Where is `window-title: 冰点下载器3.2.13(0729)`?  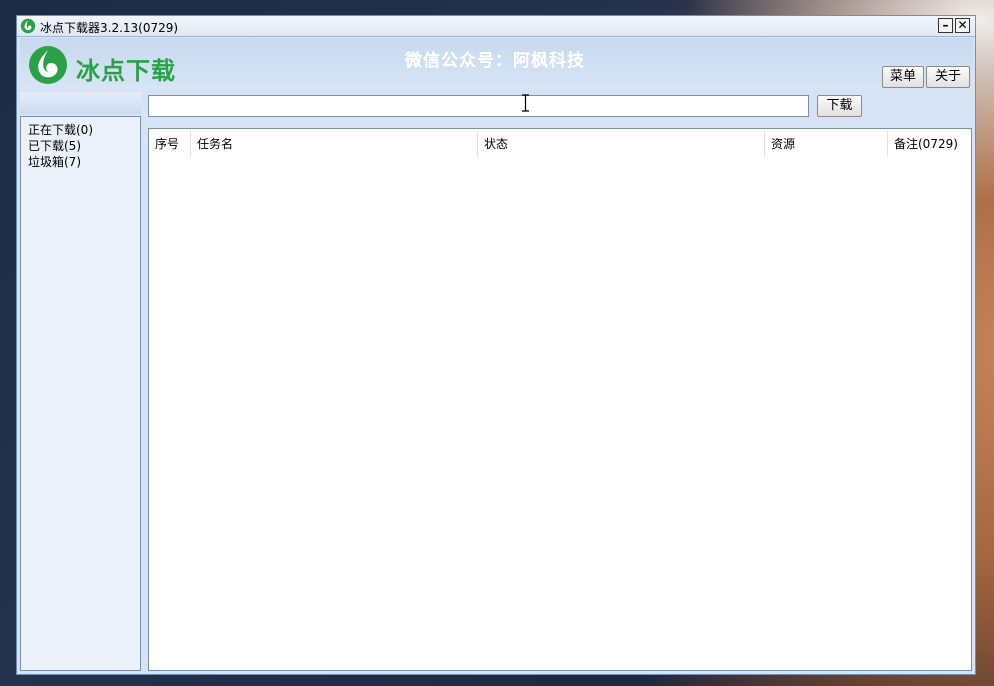 window-title: 冰点下载器3.2.13(0729) is located at coordinates (109, 28).